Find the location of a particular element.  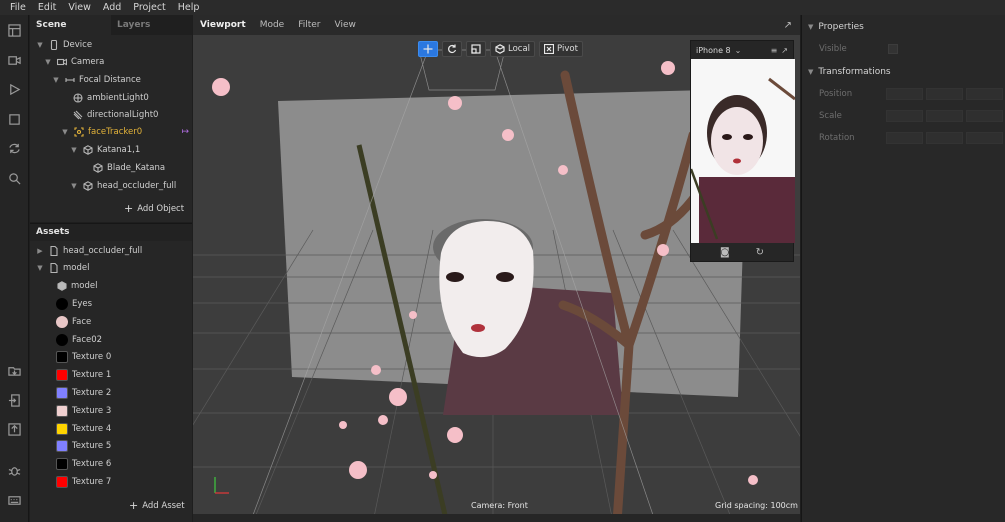

asset-item: Texture 4 is located at coordinates (83, 428).